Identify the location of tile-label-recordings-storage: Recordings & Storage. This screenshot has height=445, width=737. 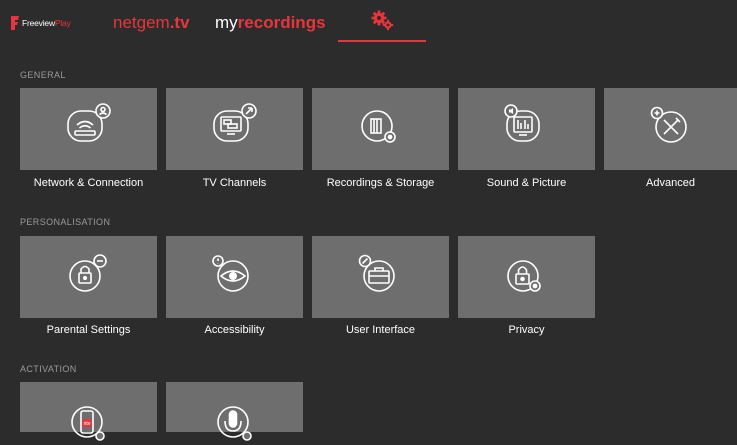
(380, 183).